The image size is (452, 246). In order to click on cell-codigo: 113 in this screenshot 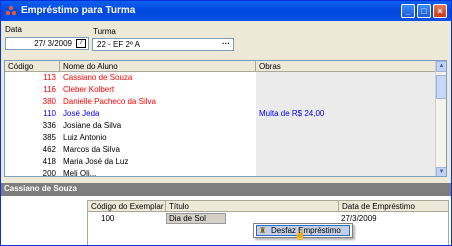, I will do `click(49, 77)`.